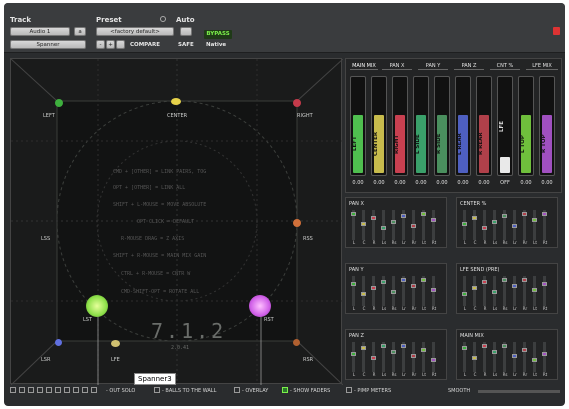 The width and height of the screenshot is (569, 409). What do you see at coordinates (505, 66) in the screenshot?
I see `tab-cnt: CNT %` at bounding box center [505, 66].